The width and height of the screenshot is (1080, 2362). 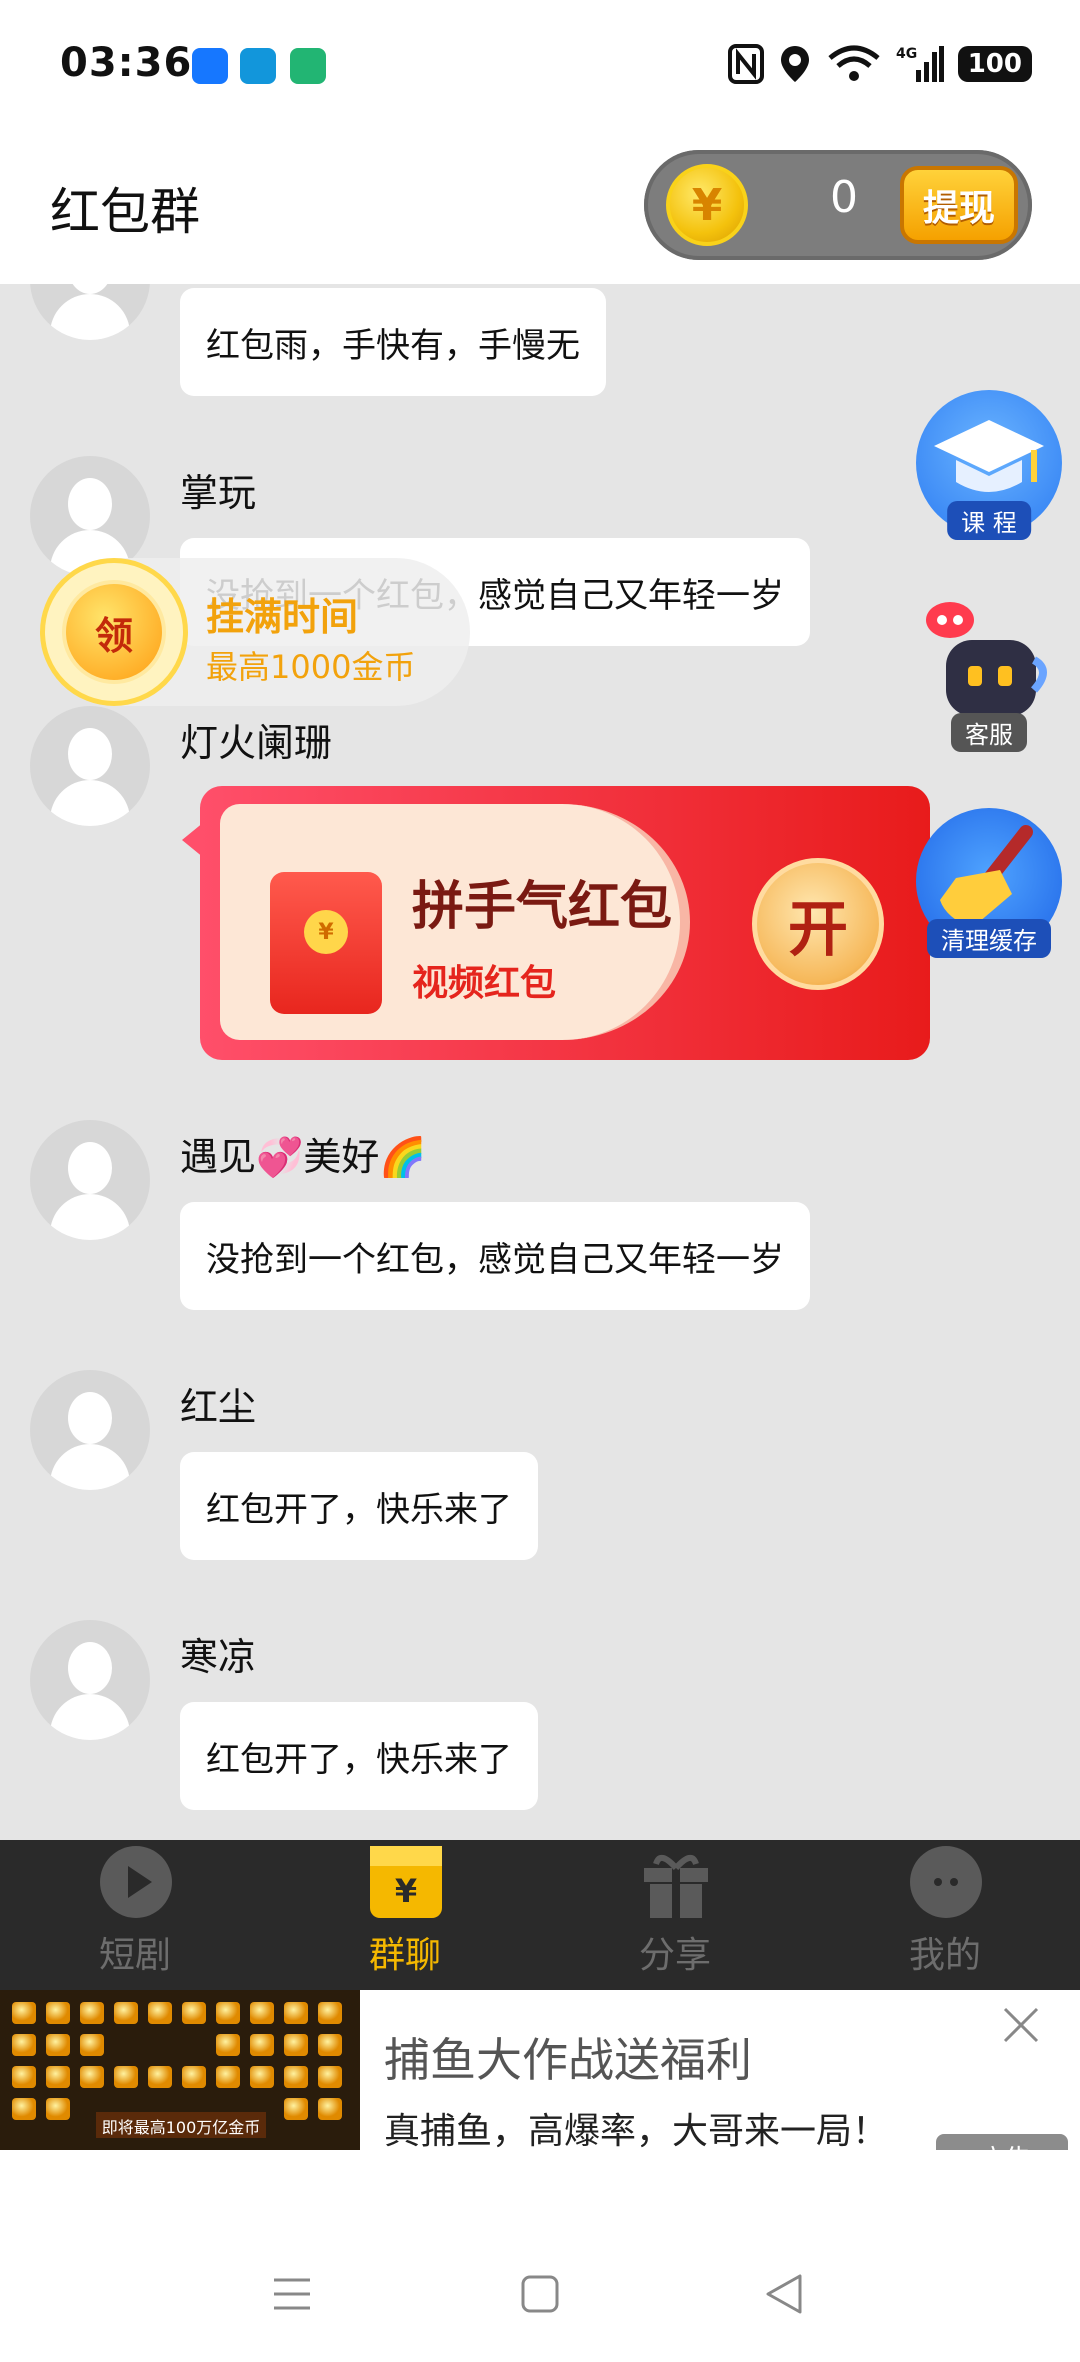 I want to click on clear-cache-widget: 清理缓存, so click(x=989, y=883).